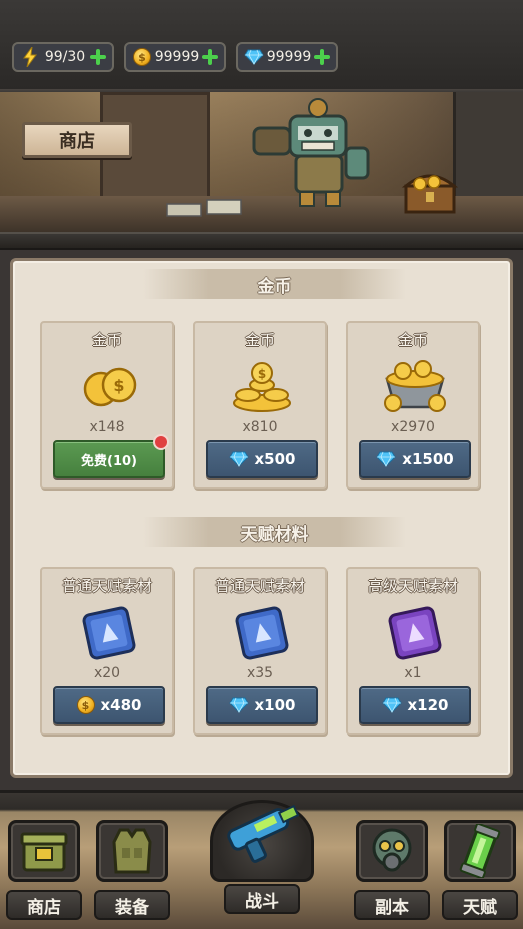 This screenshot has height=929, width=523. I want to click on item-quantity: x148, so click(107, 427).